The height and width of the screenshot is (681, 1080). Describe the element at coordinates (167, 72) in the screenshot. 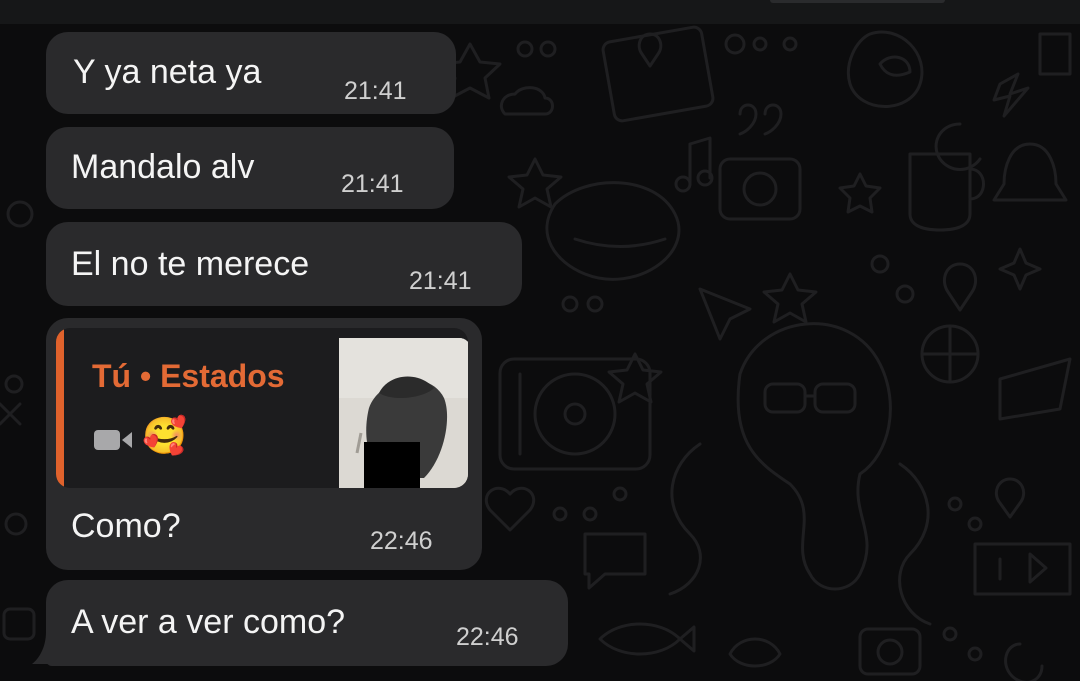

I see `message-text: Y ya neta ya` at that location.